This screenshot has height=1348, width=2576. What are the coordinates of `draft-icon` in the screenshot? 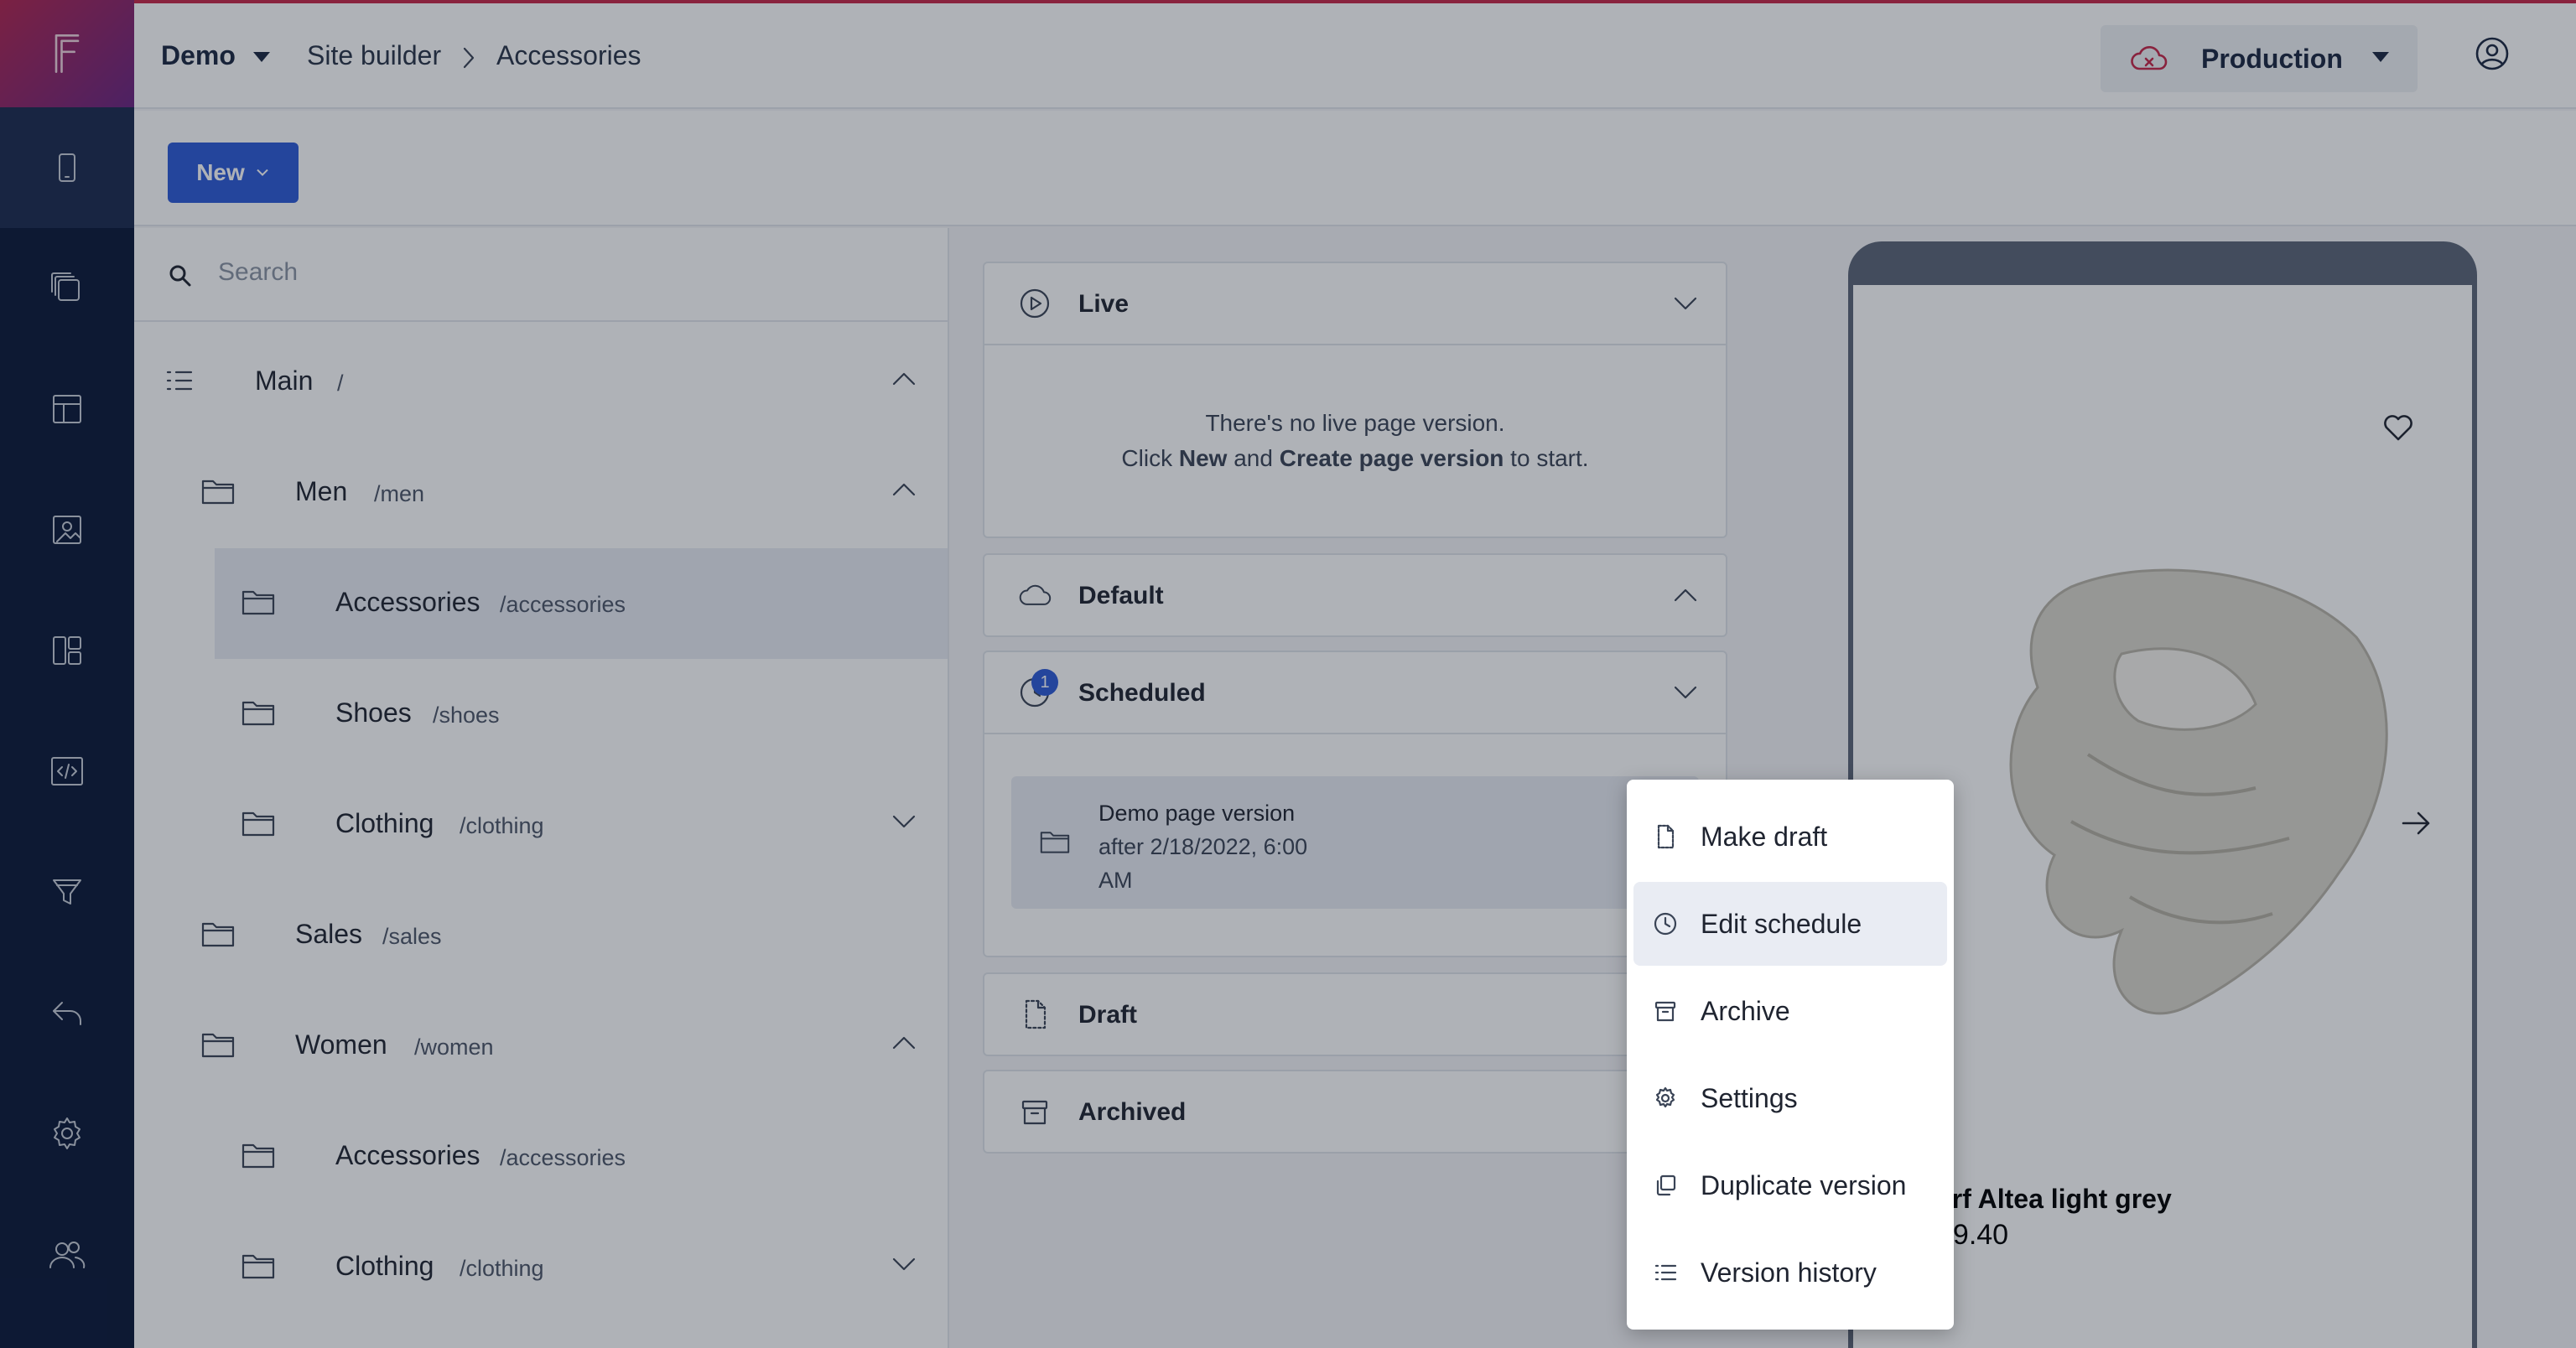 It's located at (1666, 836).